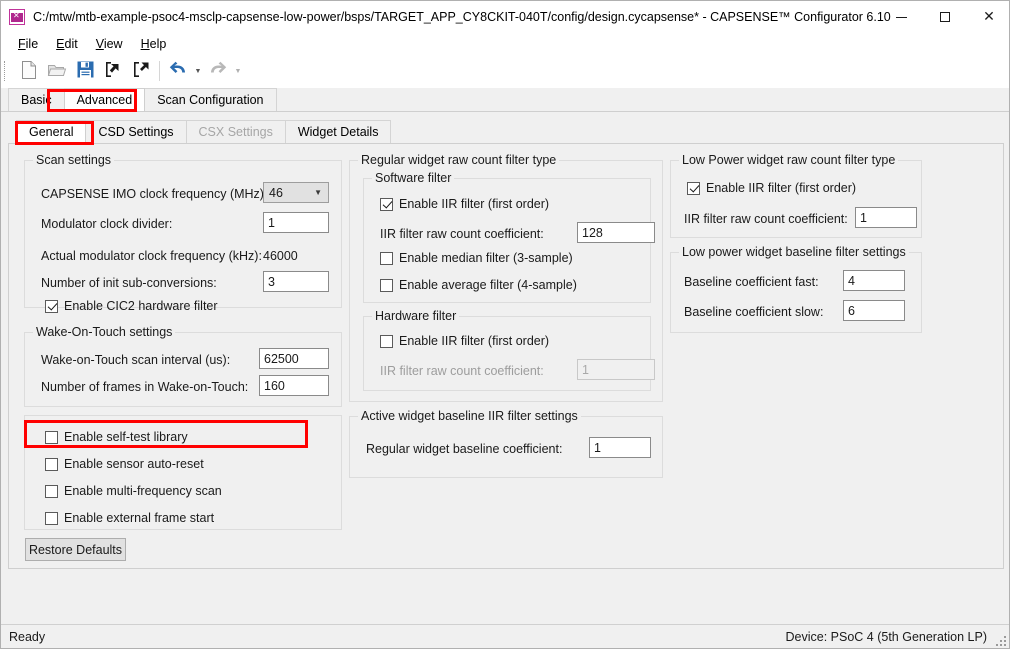 This screenshot has height=649, width=1010. I want to click on new-file-icon, so click(29, 71).